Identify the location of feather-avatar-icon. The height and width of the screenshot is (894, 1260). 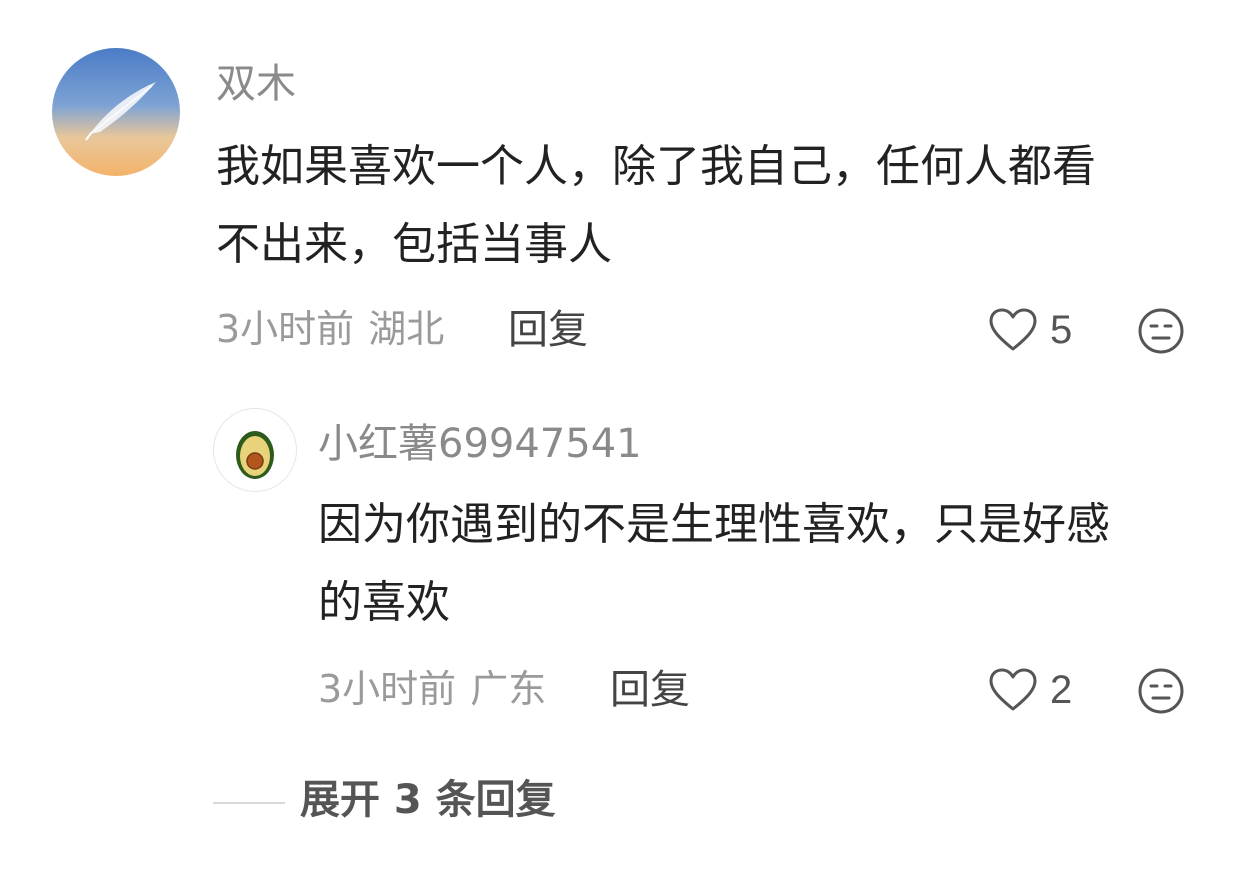
(116, 112).